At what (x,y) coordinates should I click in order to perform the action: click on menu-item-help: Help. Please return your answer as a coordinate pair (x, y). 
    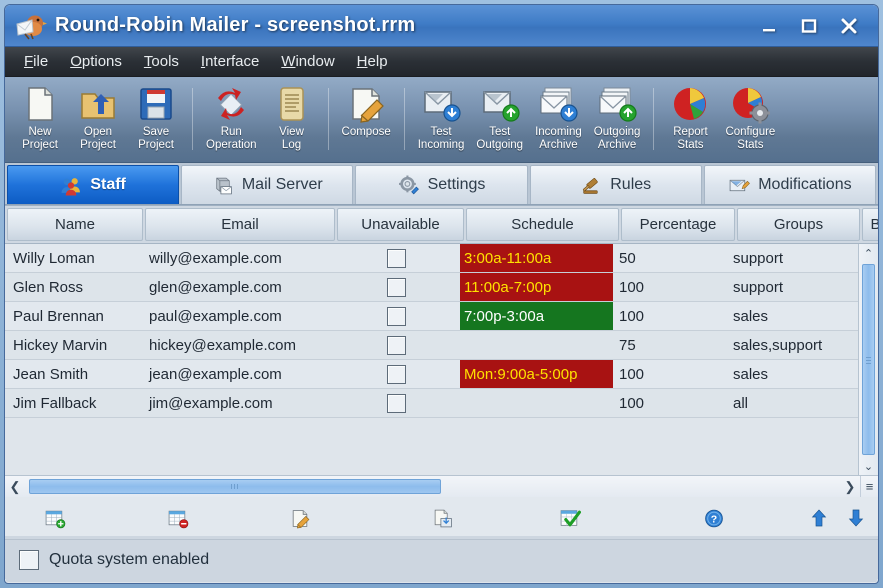
    Looking at the image, I should click on (372, 61).